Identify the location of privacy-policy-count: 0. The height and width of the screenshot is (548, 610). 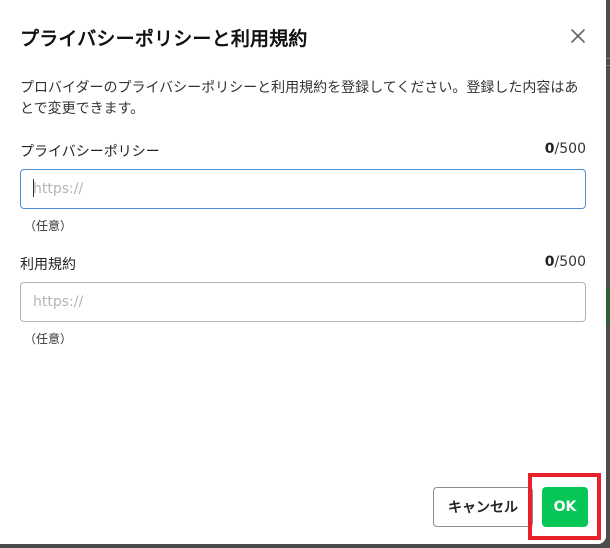
(549, 149).